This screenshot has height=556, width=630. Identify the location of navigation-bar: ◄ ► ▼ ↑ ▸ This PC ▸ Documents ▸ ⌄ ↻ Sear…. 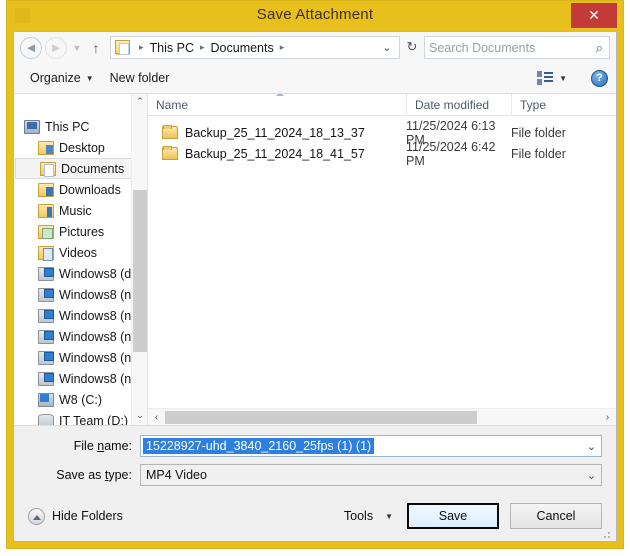
(315, 47).